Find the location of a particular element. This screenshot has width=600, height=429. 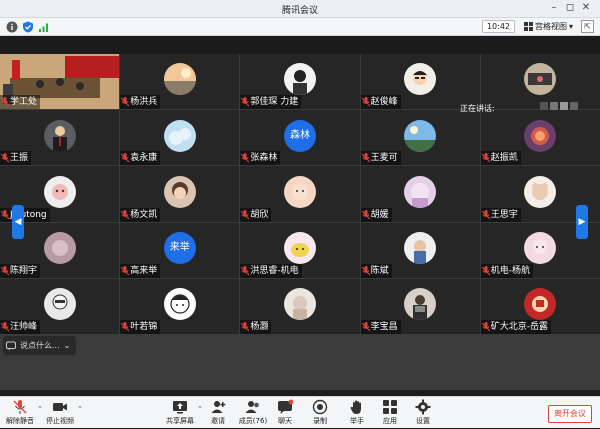

participant-tile: 赵振凯 is located at coordinates (540, 138).